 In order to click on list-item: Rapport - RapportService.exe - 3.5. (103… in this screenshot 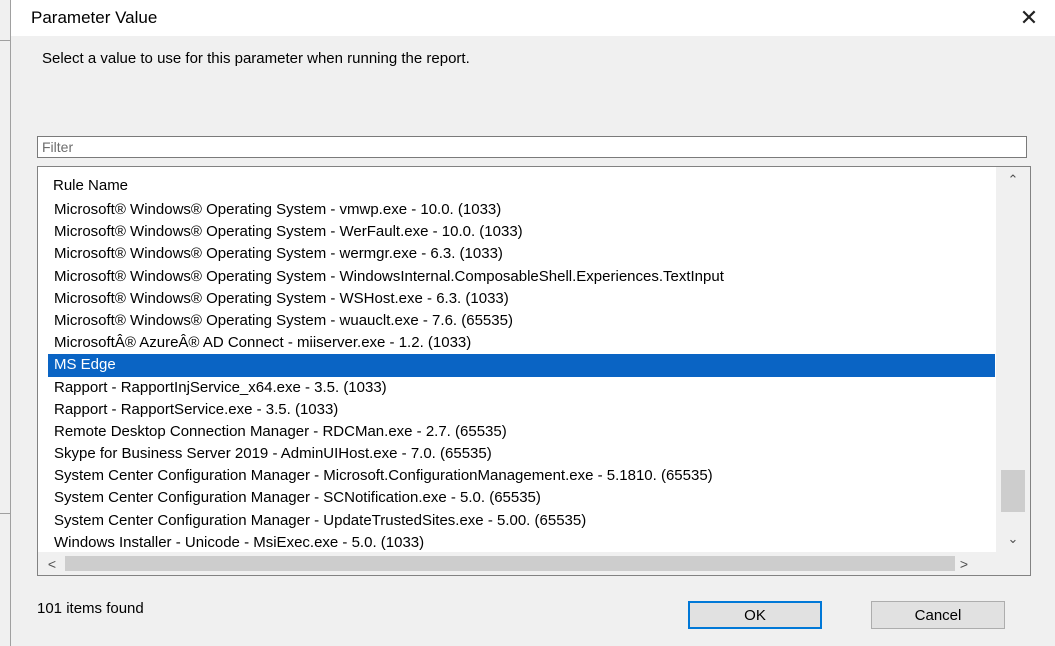, I will do `click(521, 410)`.